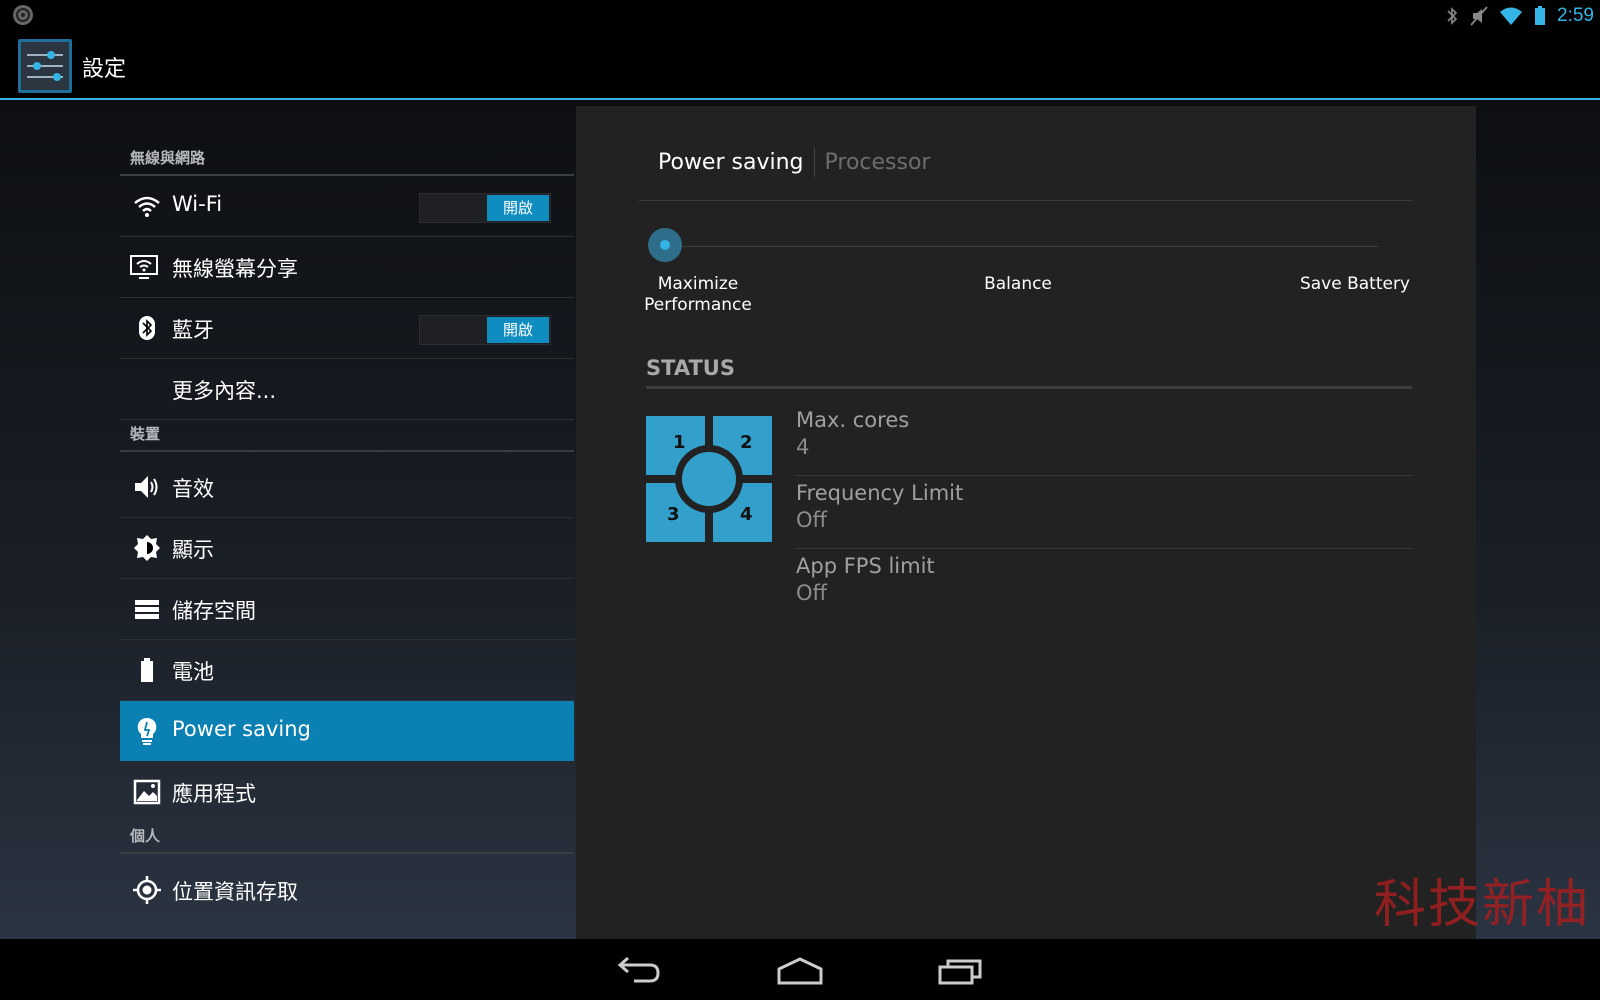 The width and height of the screenshot is (1600, 1000). What do you see at coordinates (347, 328) in the screenshot?
I see `sidebar-item-bluetooth: 藍牙 開啟` at bounding box center [347, 328].